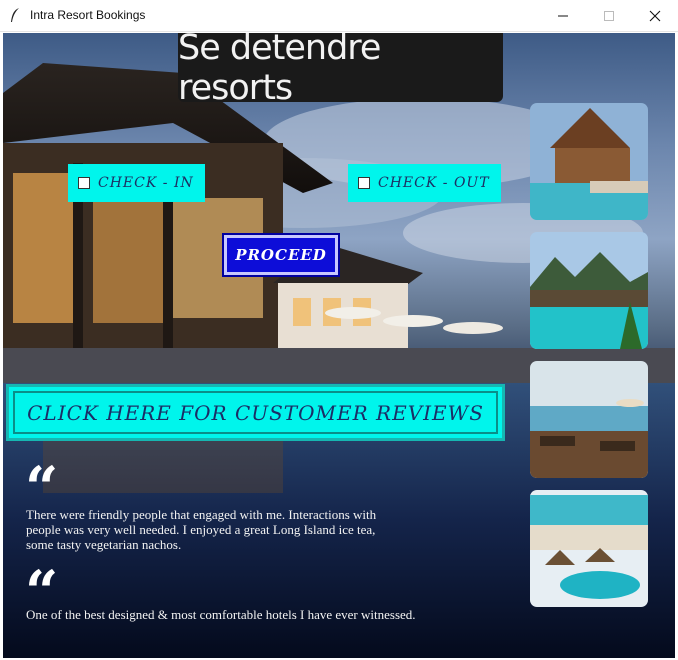  I want to click on header-banner: Se detendre resorts, so click(340, 70).